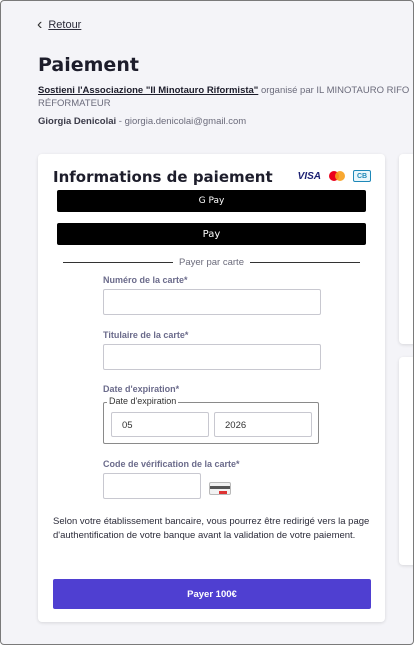  I want to click on pay-by-card-divider: Payer par carte, so click(212, 262).